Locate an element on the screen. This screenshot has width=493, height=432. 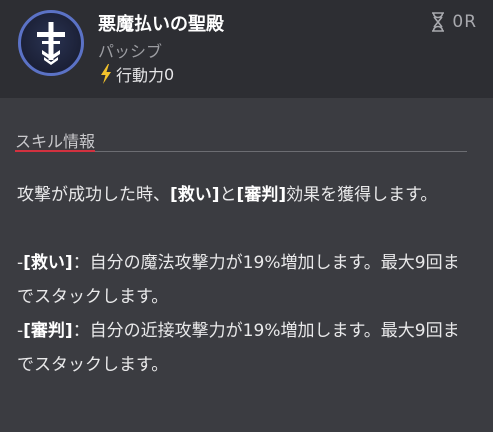
effect-salvation-tag: [救い] is located at coordinates (48, 263).